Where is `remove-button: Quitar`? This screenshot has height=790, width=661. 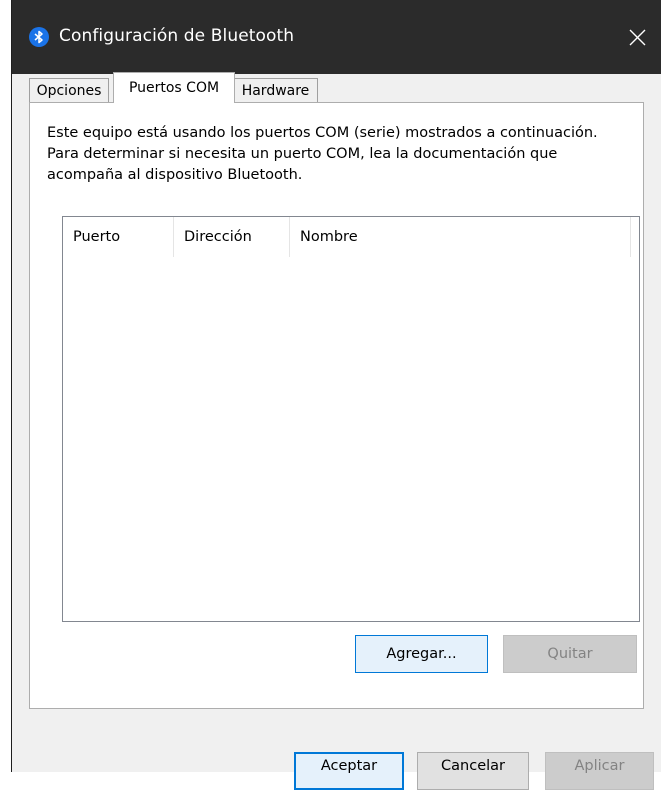 remove-button: Quitar is located at coordinates (570, 654).